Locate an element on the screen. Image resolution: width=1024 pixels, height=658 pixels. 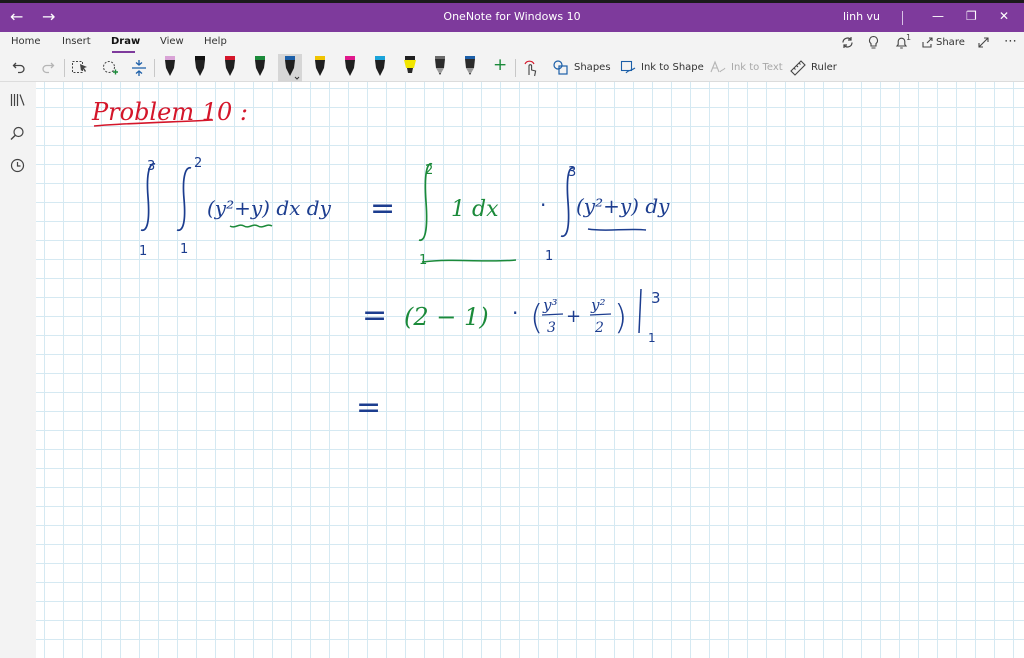
inner-lower-limit: 1 is located at coordinates (184, 249).